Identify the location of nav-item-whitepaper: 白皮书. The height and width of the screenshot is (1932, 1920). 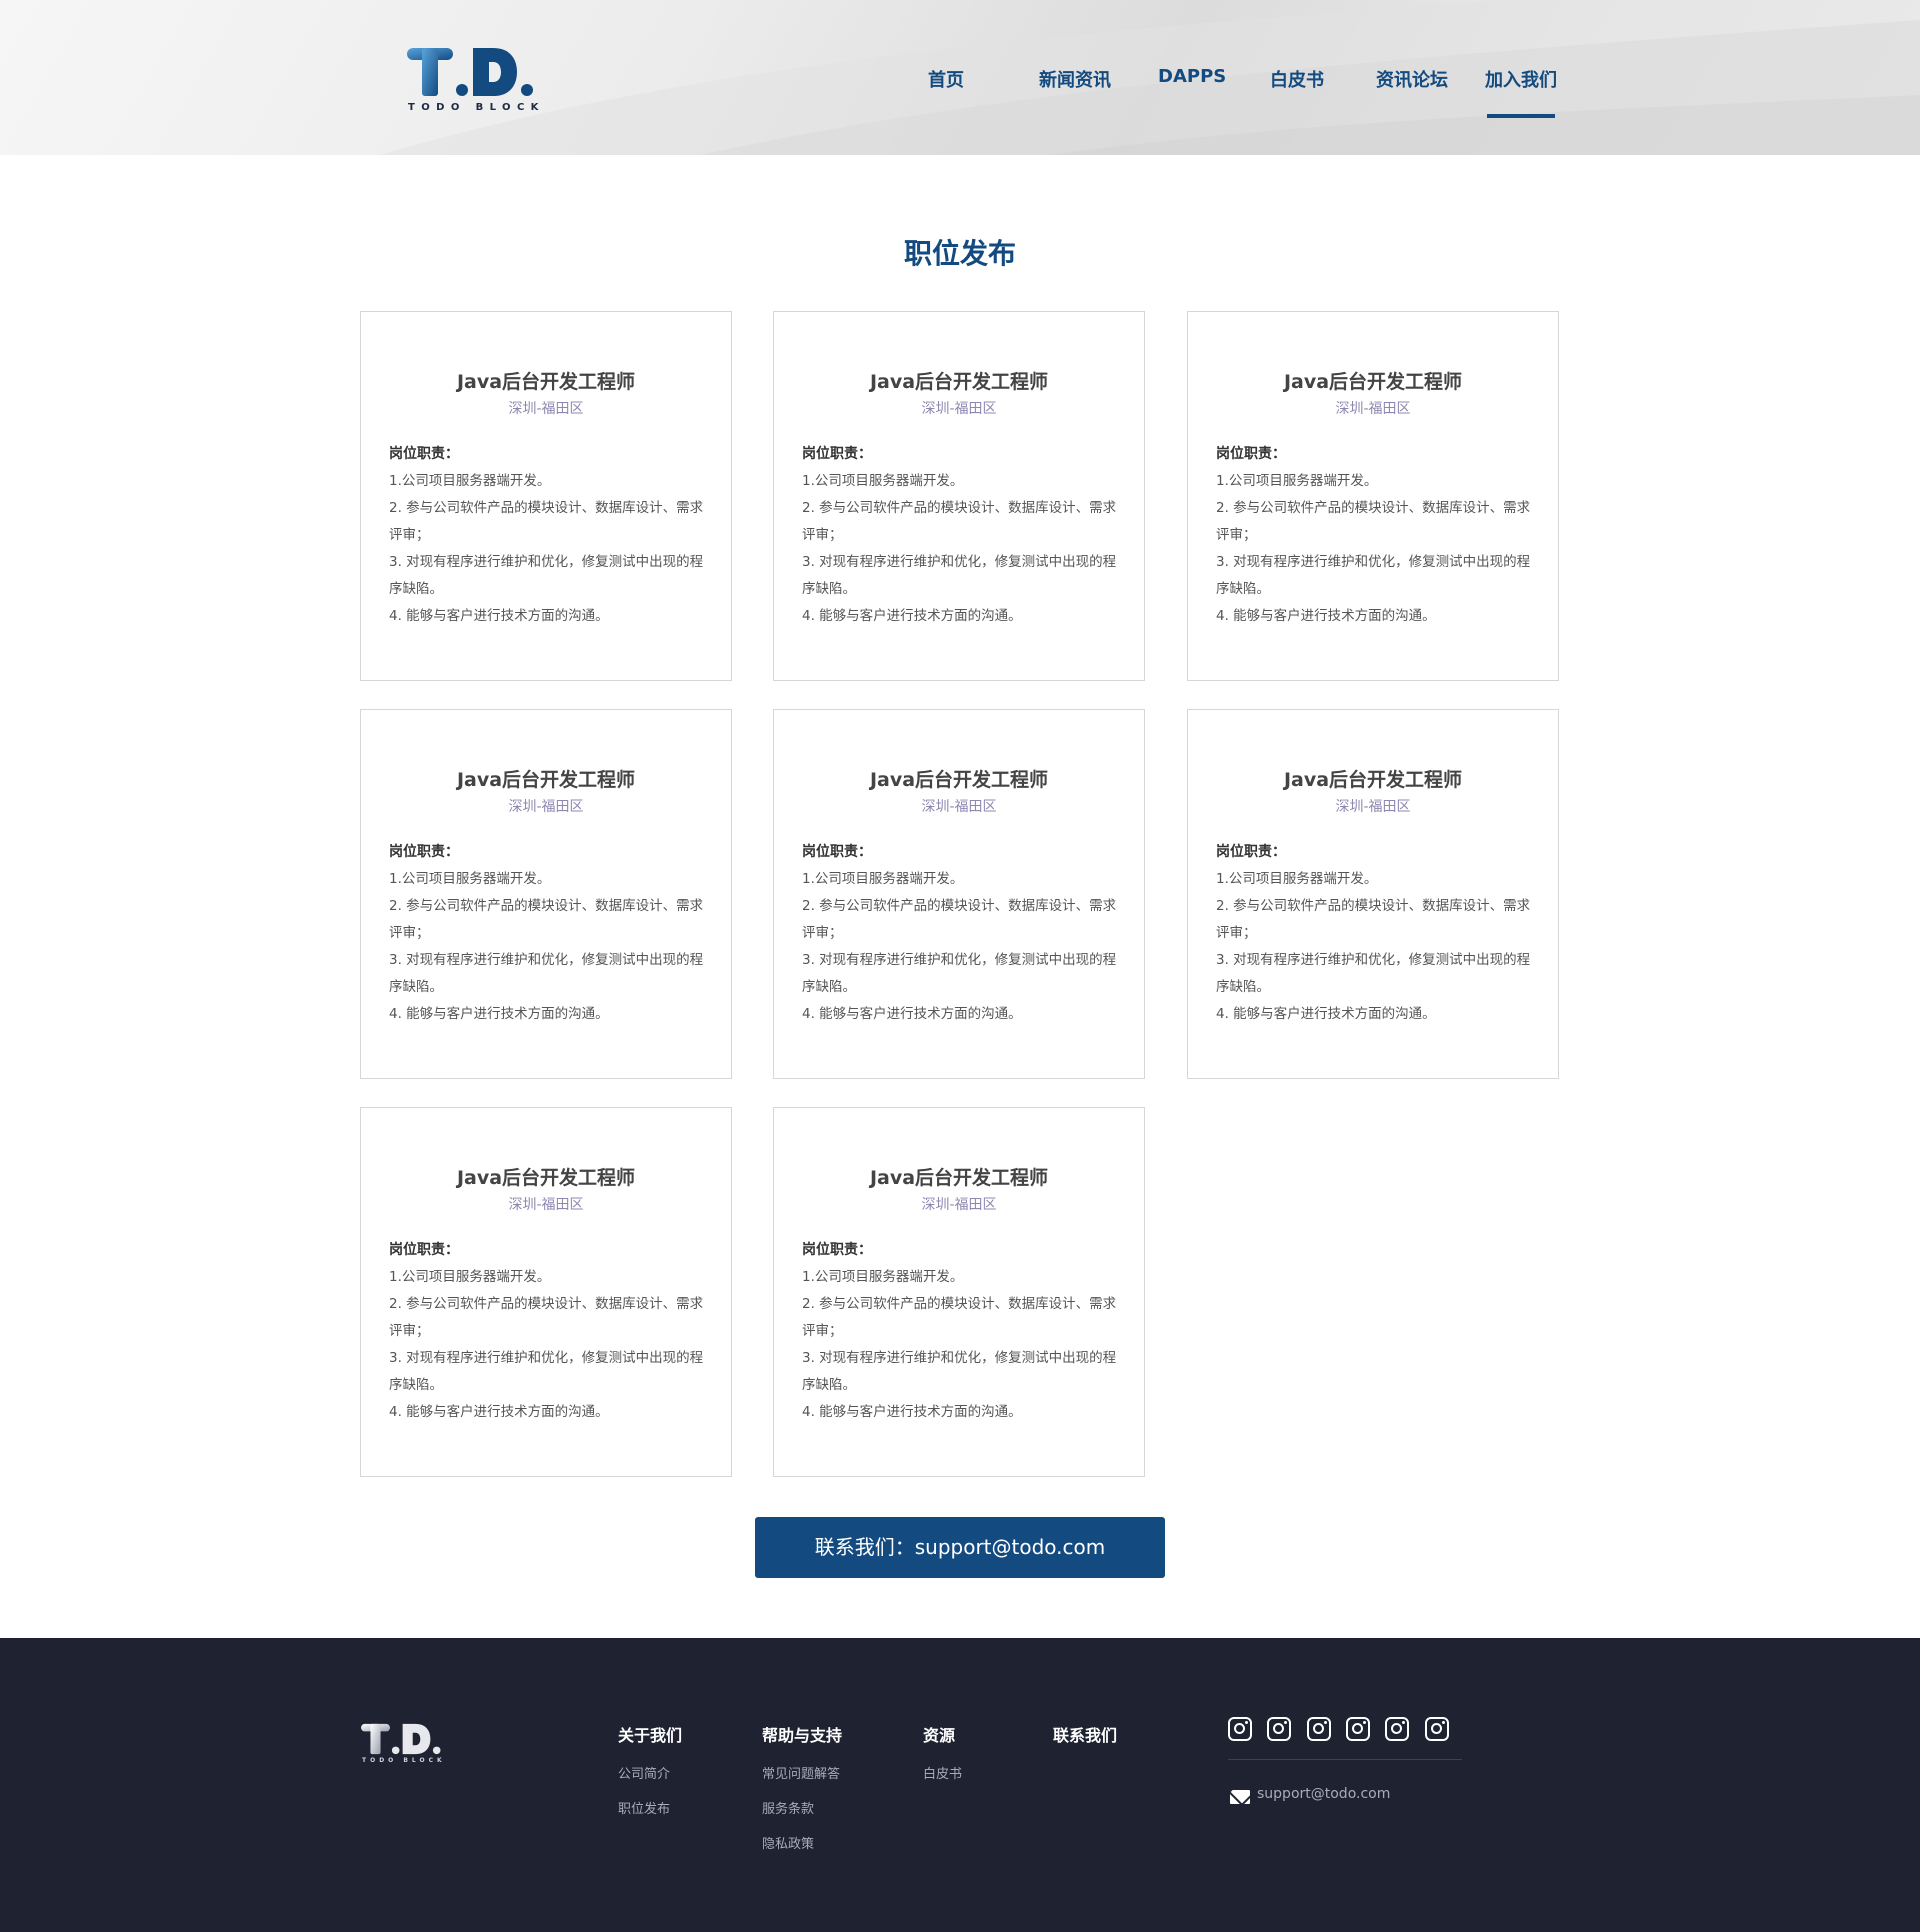
(1297, 79).